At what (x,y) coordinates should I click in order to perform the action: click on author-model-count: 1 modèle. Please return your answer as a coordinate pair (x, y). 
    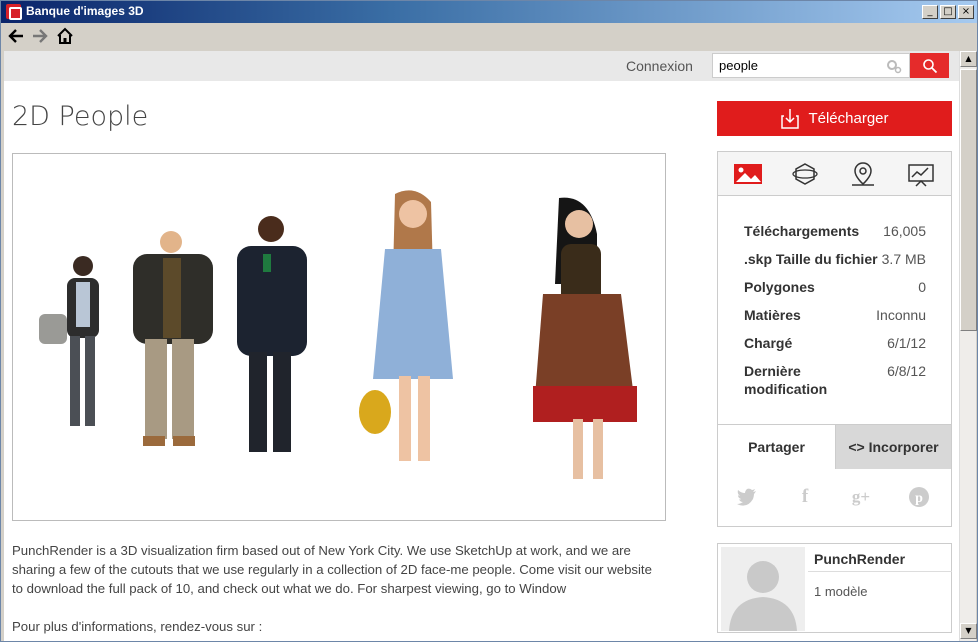
    Looking at the image, I should click on (840, 591).